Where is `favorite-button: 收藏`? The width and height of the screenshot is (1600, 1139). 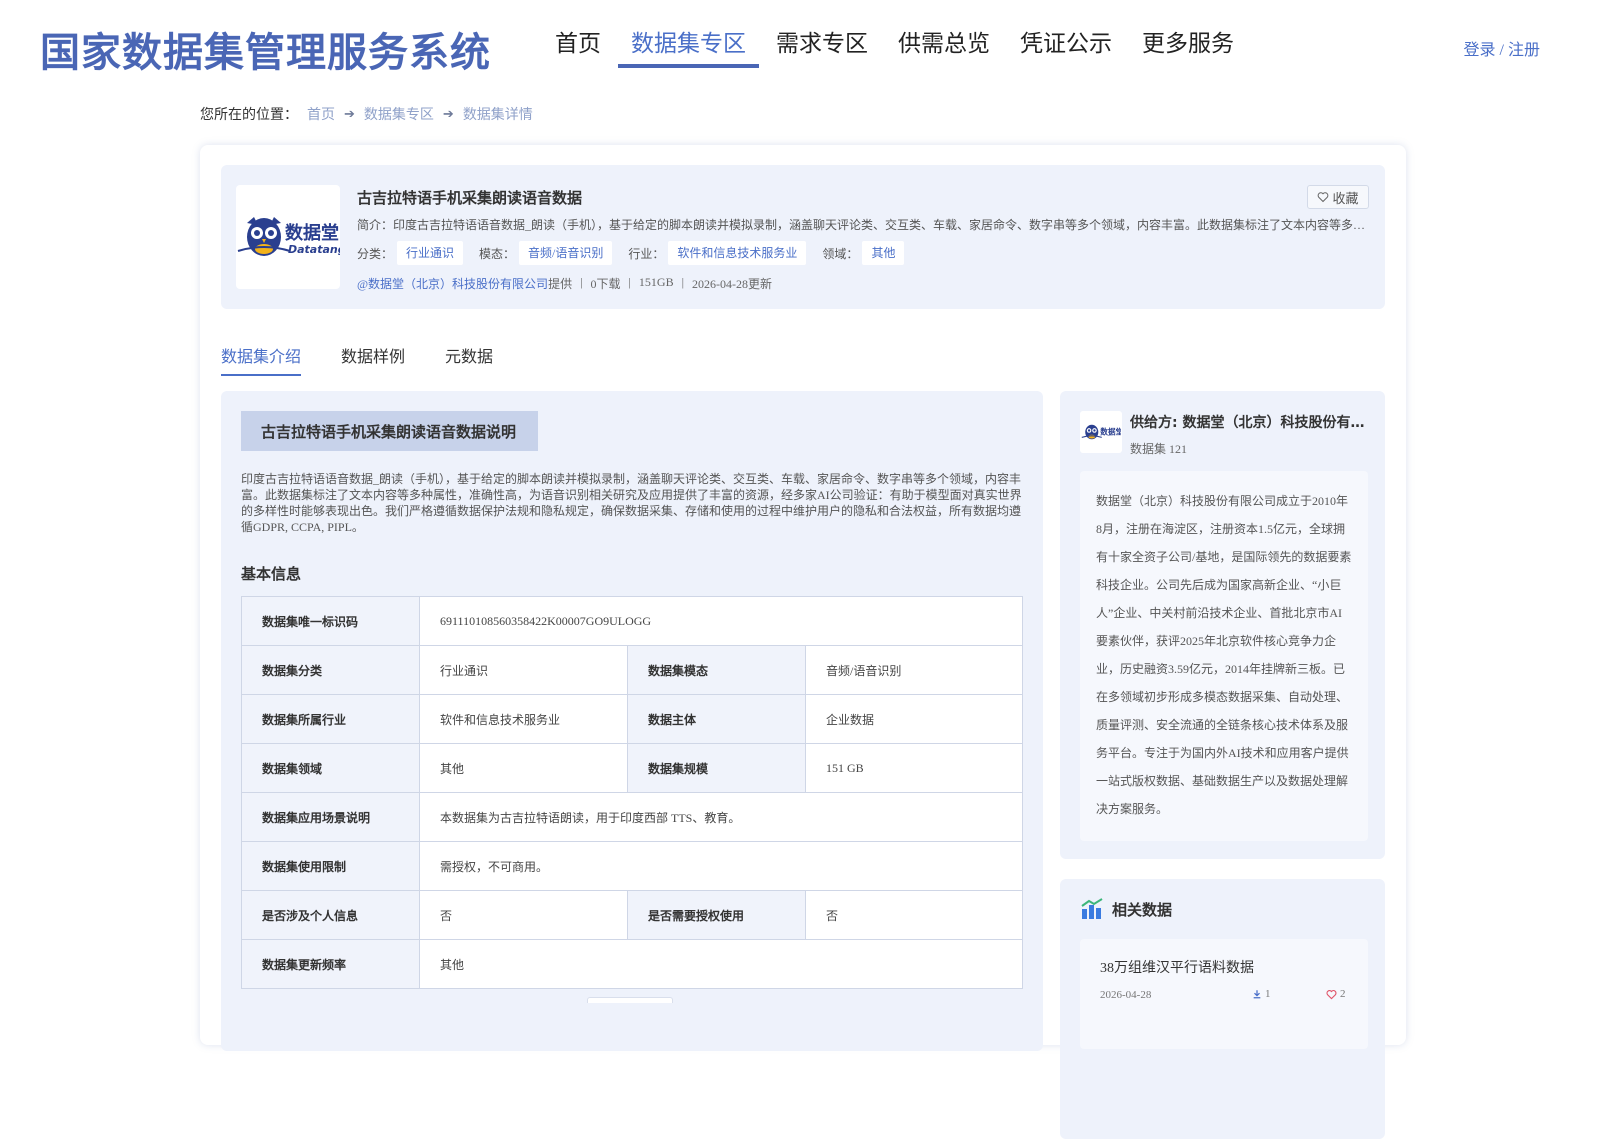
favorite-button: 收藏 is located at coordinates (1338, 197).